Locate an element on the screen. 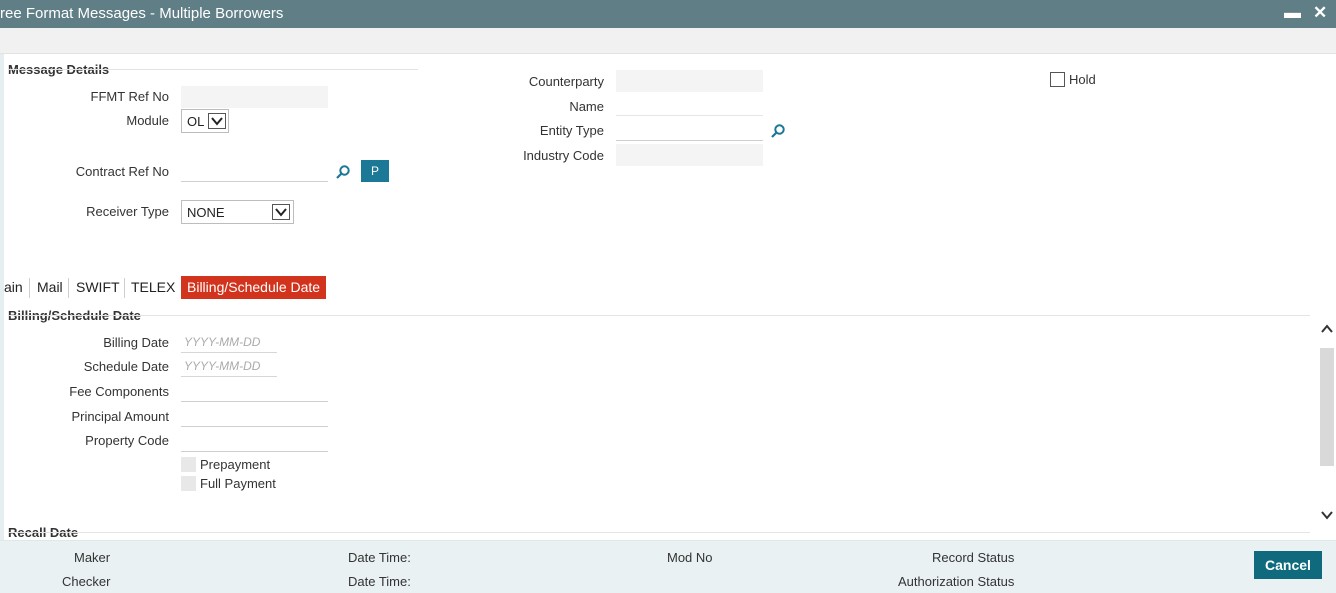  receiver-type-label: Receiver Type is located at coordinates (127, 211).